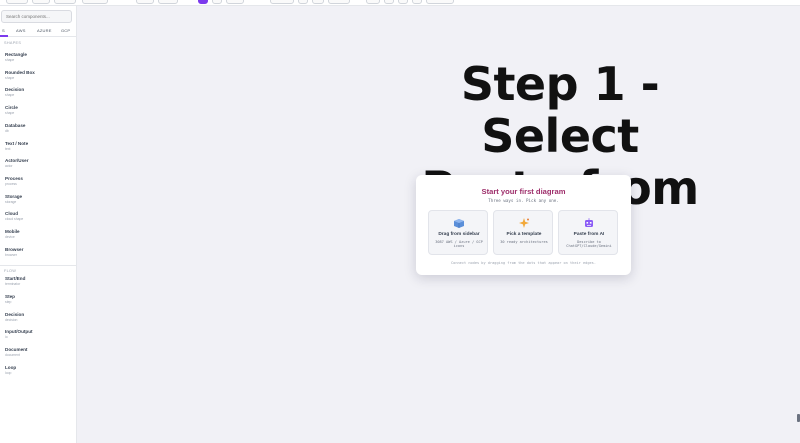 This screenshot has height=443, width=800. I want to click on item-subtitle: storage, so click(11, 201).